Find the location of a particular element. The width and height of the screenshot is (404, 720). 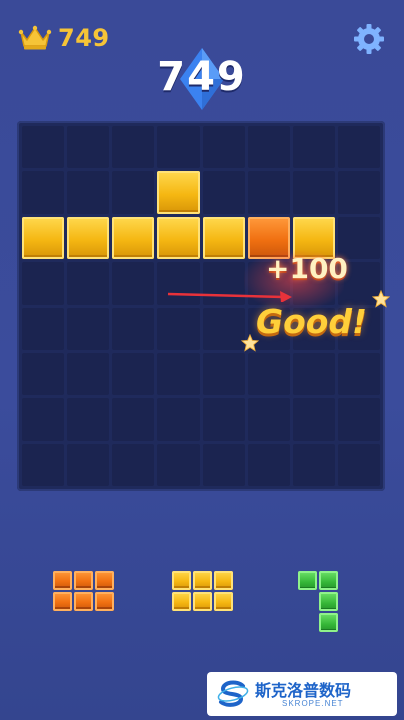

orange-2x3-piece is located at coordinates (83, 591).